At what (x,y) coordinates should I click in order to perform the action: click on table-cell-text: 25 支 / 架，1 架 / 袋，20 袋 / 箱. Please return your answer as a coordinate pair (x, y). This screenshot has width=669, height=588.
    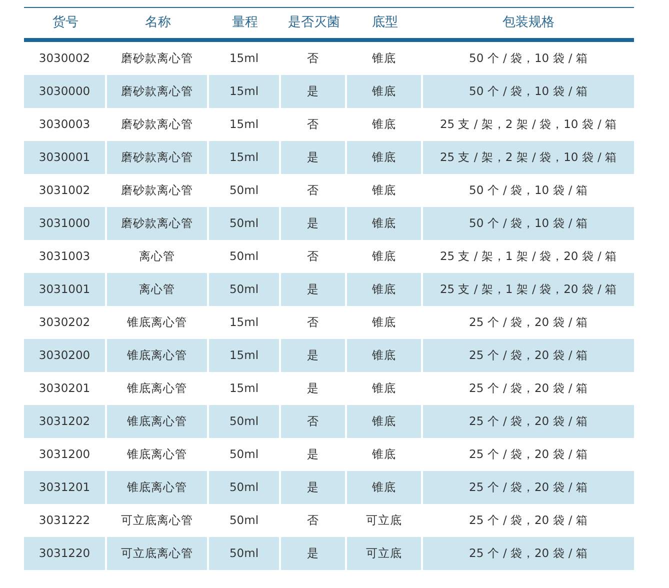
    Looking at the image, I should click on (528, 256).